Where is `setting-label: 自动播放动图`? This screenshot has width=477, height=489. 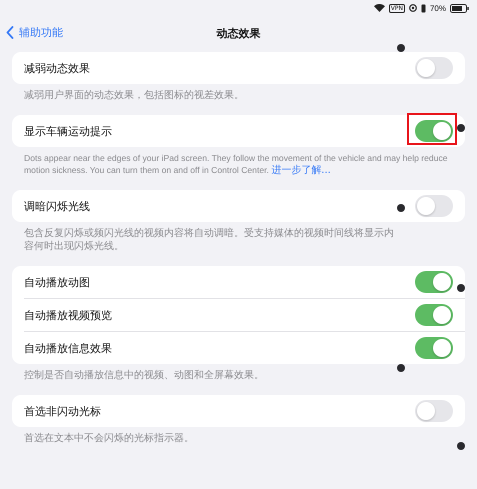 setting-label: 自动播放动图 is located at coordinates (57, 282).